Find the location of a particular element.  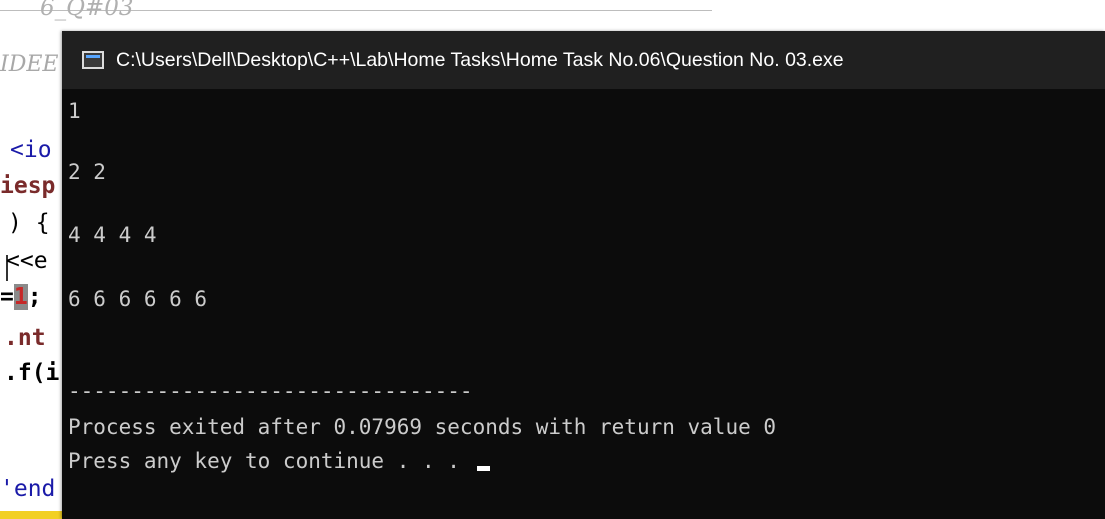

assign-value-highlight: 1 is located at coordinates (20, 297).